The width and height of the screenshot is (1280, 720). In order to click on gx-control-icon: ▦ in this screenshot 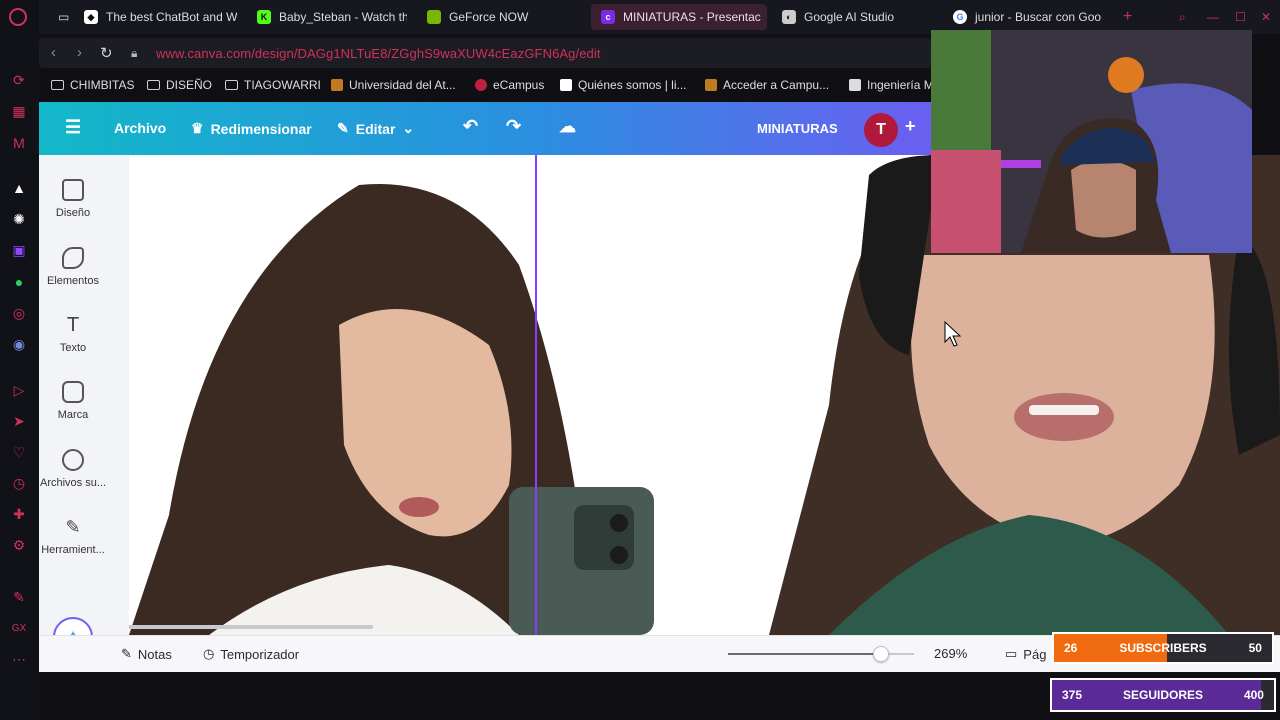, I will do `click(19, 111)`.